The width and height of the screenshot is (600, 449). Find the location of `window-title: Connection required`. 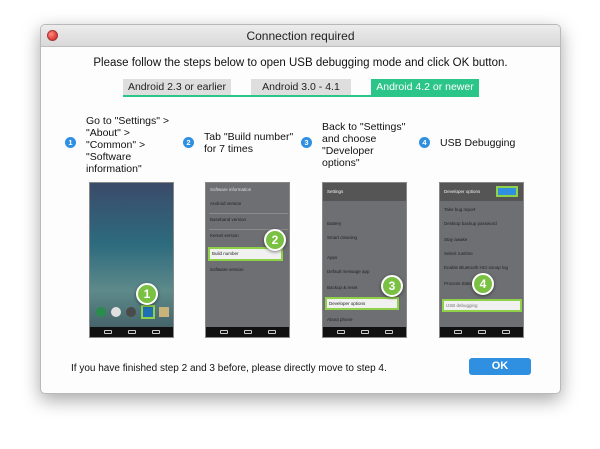

window-title: Connection required is located at coordinates (300, 36).